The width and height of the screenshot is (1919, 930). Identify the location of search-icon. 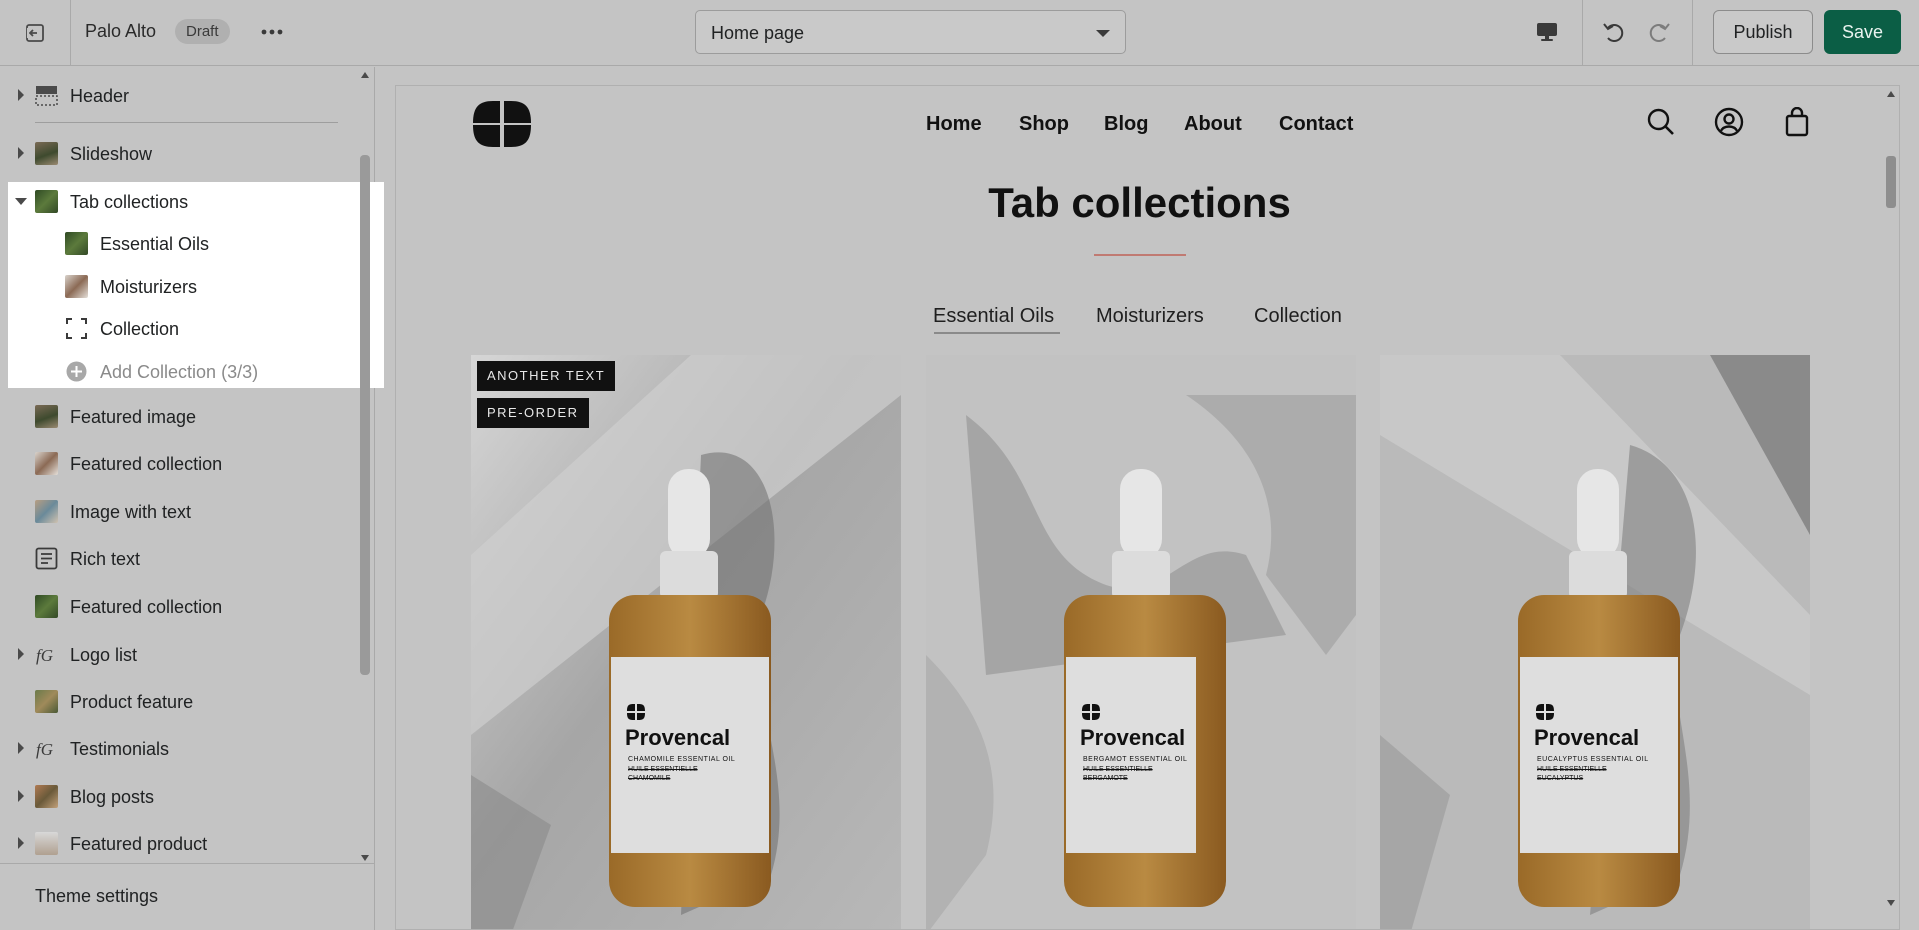
(1660, 121).